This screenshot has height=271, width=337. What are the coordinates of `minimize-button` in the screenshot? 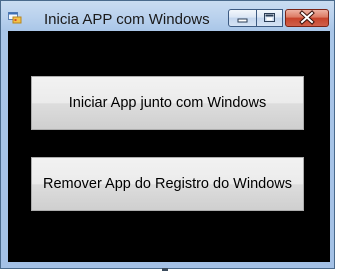 It's located at (242, 18).